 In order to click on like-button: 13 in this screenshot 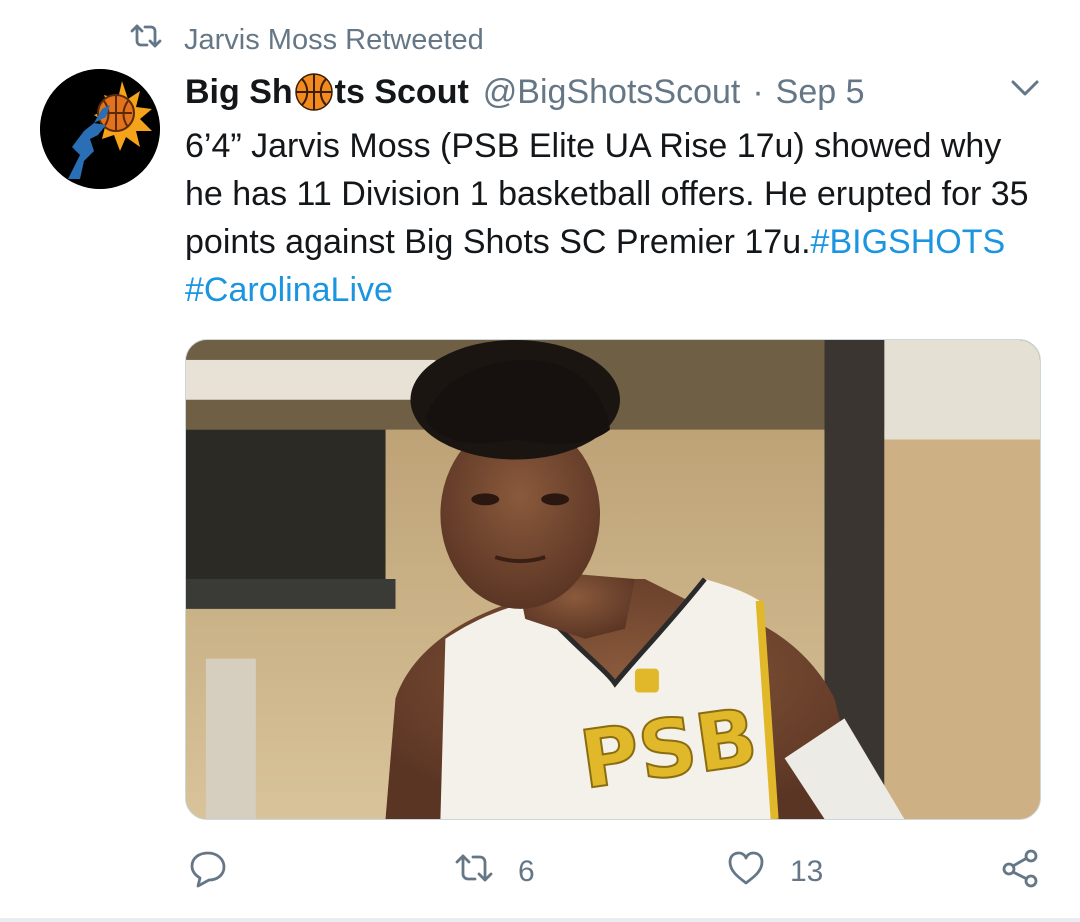, I will do `click(774, 872)`.